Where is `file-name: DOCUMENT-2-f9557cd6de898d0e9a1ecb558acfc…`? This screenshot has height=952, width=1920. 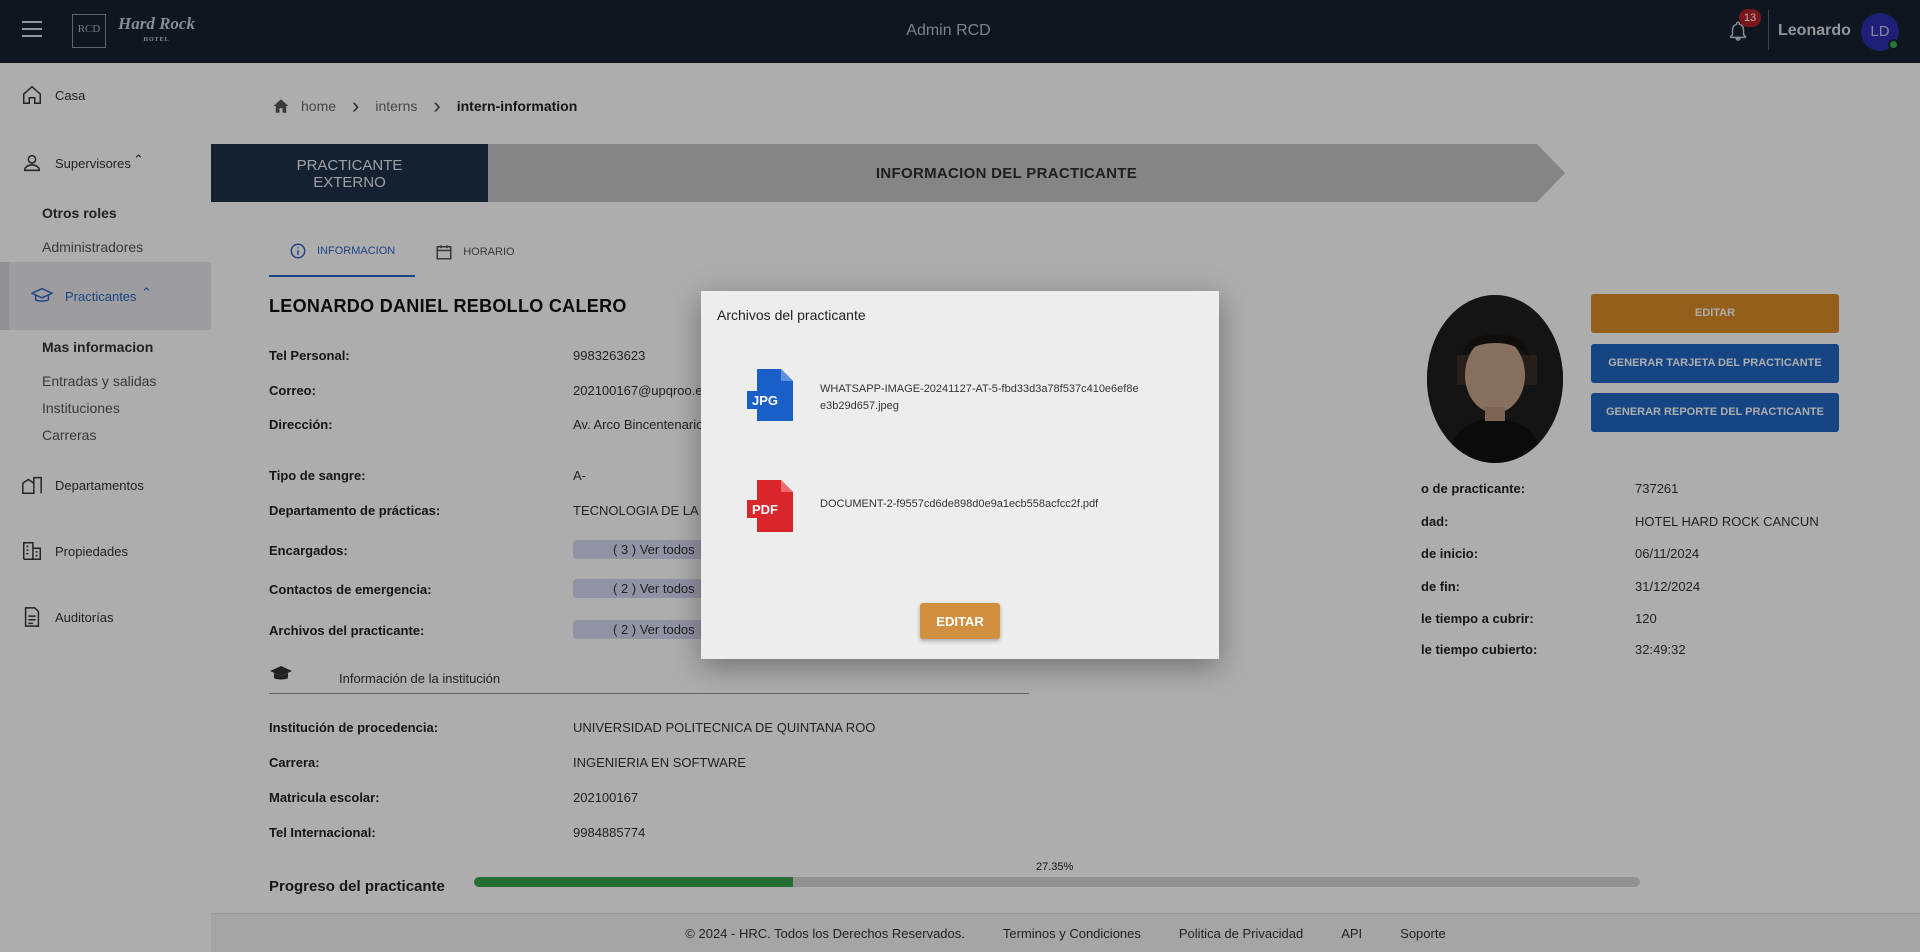
file-name: DOCUMENT-2-f9557cd6de898d0e9a1ecb558acfc… is located at coordinates (959, 504).